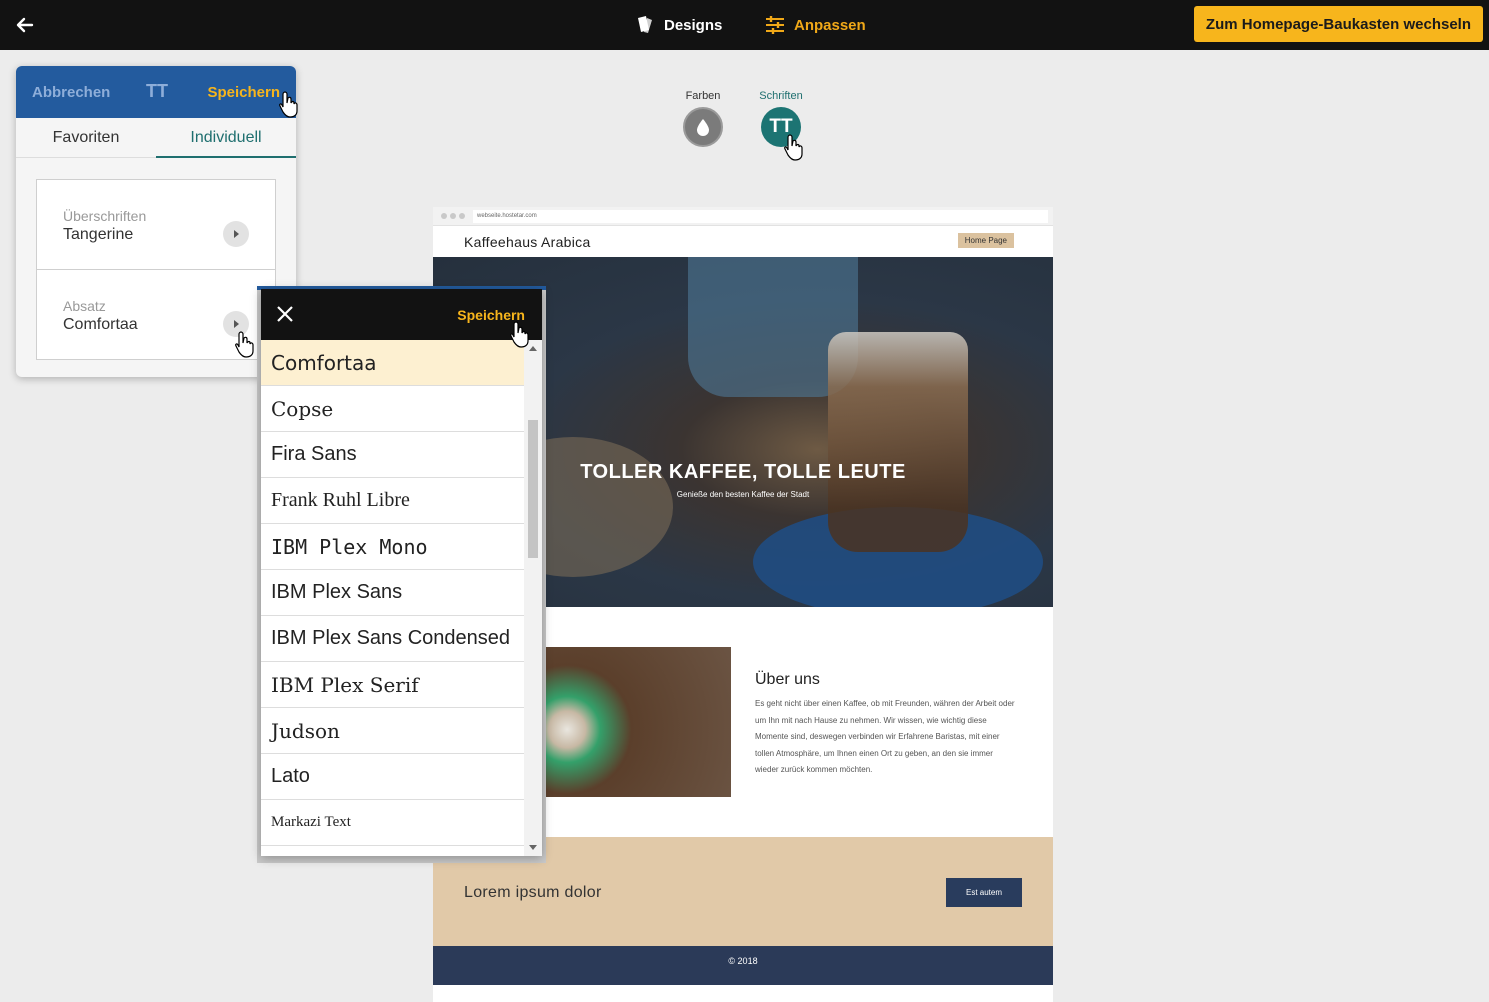 The width and height of the screenshot is (1489, 1002). What do you see at coordinates (392, 363) in the screenshot?
I see `font-option: Comfortaa` at bounding box center [392, 363].